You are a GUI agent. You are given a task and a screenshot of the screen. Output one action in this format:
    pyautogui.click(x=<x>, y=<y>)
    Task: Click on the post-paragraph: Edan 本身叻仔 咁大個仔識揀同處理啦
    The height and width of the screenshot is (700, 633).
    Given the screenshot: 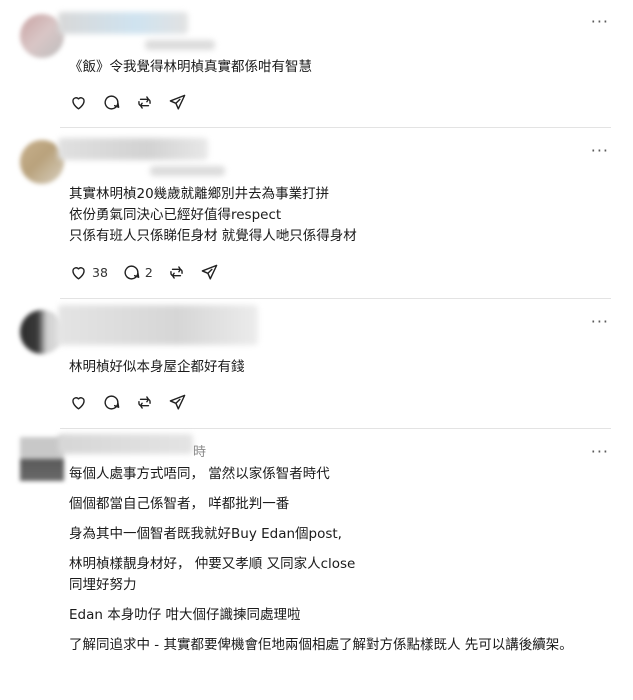 What is the action you would take?
    pyautogui.click(x=185, y=615)
    